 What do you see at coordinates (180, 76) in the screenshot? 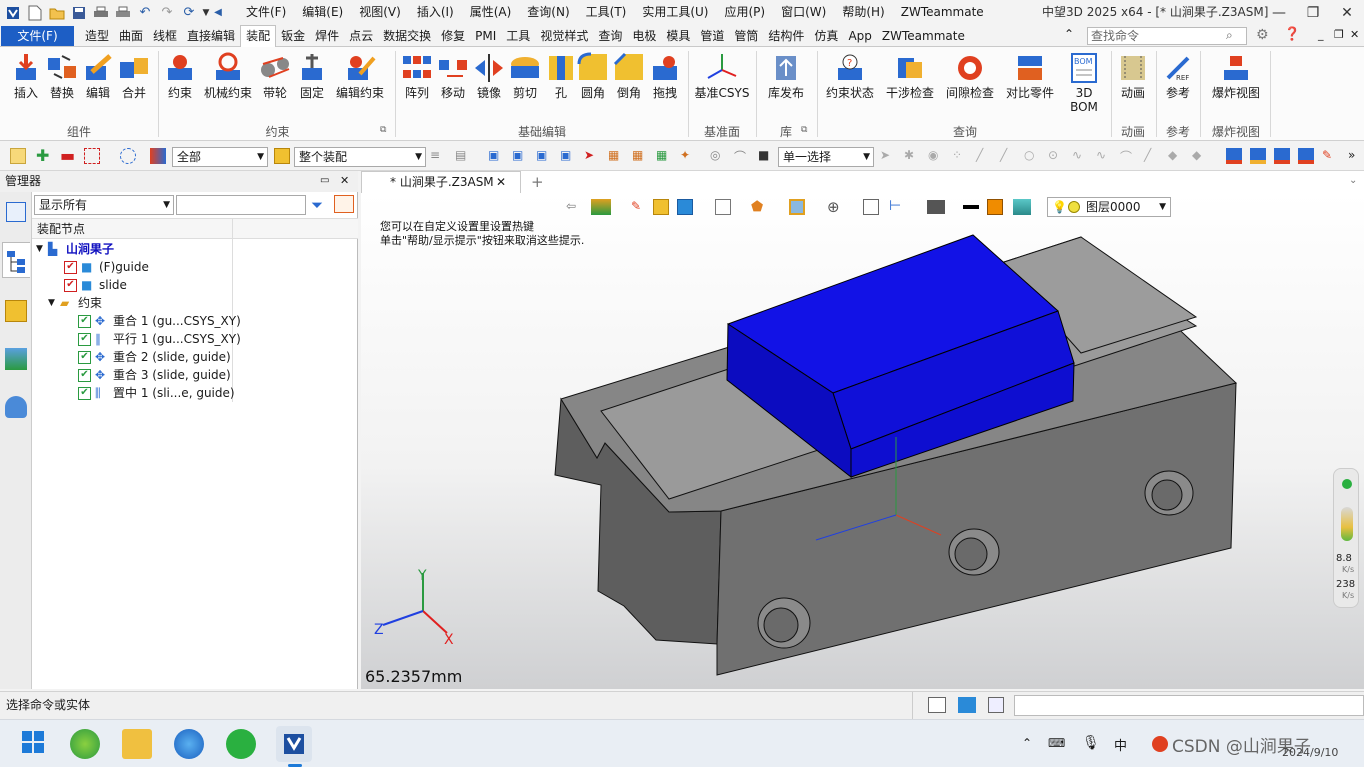
I see `constraint-button: 约束` at bounding box center [180, 76].